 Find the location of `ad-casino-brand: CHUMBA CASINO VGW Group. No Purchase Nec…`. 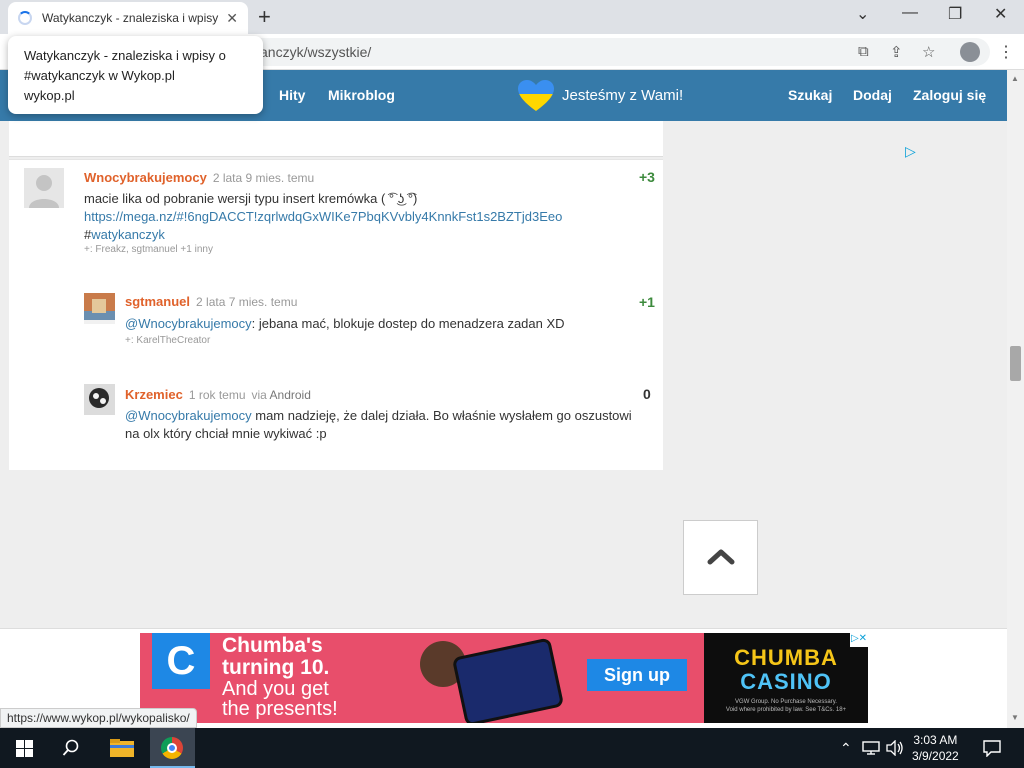

ad-casino-brand: CHUMBA CASINO VGW Group. No Purchase Nec… is located at coordinates (786, 678).